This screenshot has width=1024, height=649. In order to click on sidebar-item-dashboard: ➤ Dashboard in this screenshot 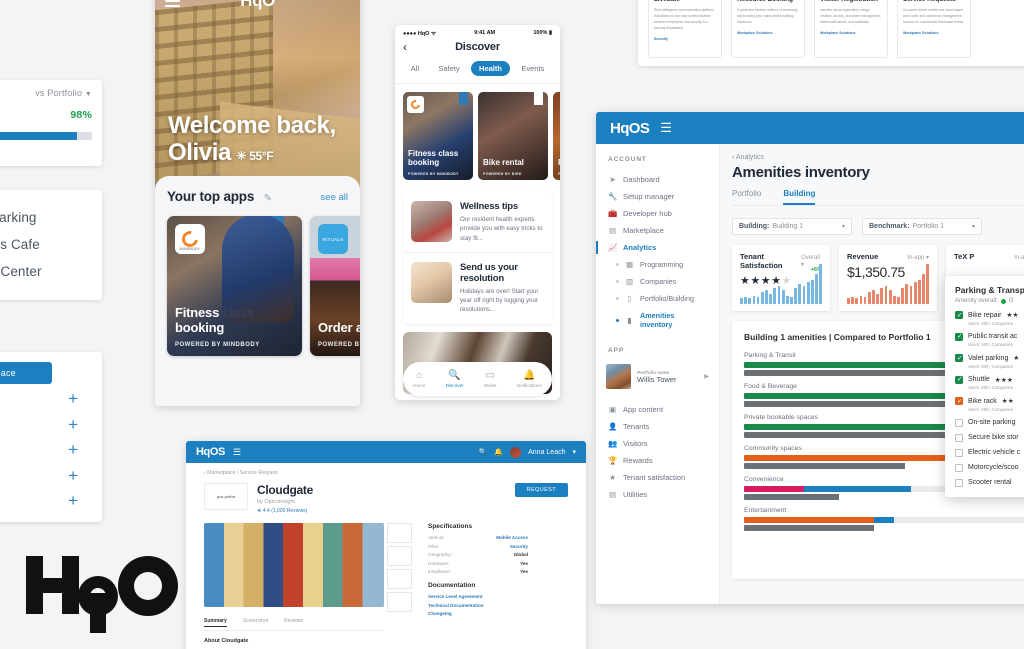, I will do `click(657, 179)`.